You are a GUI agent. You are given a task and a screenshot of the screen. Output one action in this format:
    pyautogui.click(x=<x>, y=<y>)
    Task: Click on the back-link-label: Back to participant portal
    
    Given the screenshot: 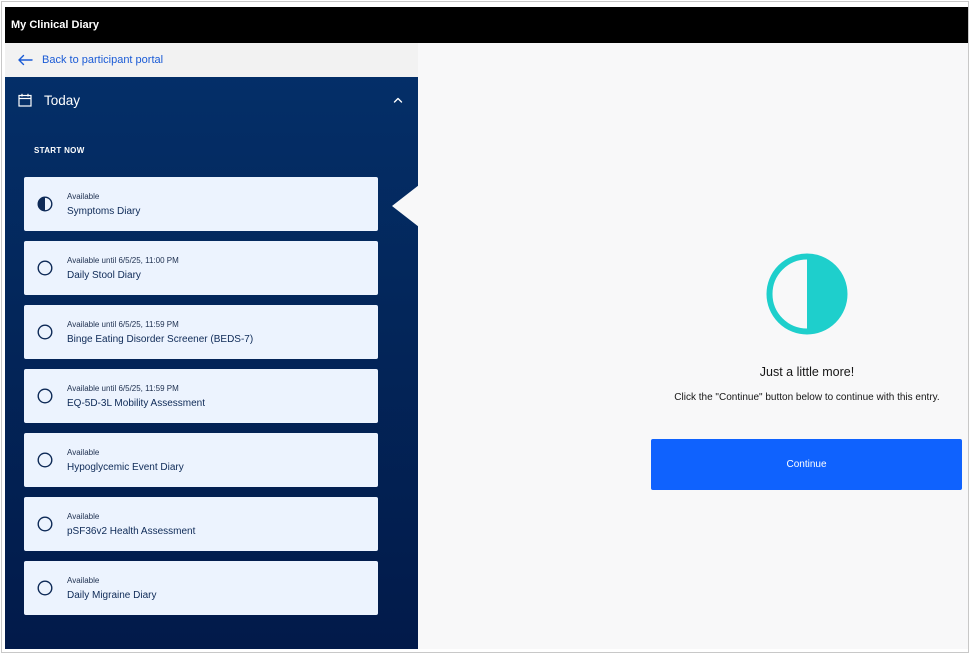 What is the action you would take?
    pyautogui.click(x=103, y=60)
    